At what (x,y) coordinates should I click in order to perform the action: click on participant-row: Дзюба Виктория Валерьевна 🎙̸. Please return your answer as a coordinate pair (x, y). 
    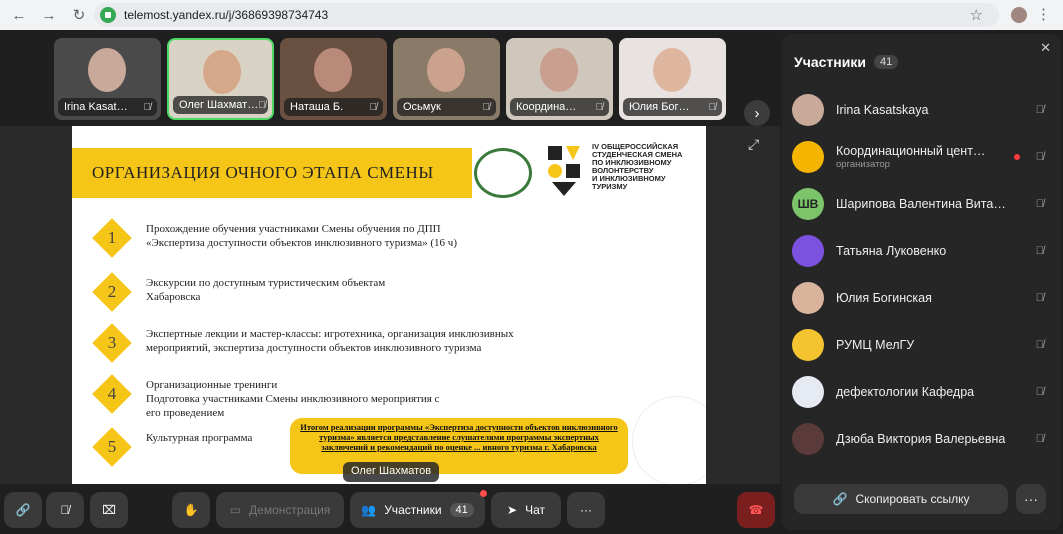
    Looking at the image, I should click on (922, 438).